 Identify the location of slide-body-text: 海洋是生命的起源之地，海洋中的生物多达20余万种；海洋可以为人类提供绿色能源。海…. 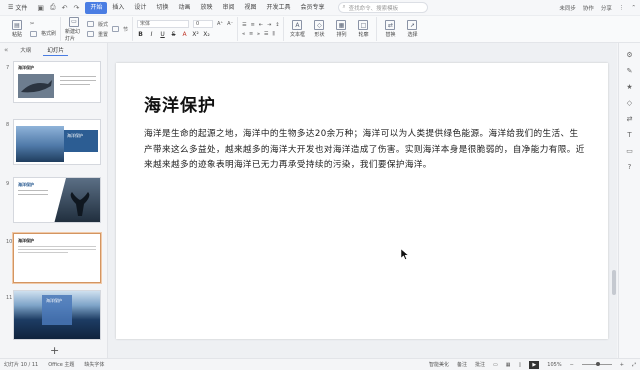
(365, 150).